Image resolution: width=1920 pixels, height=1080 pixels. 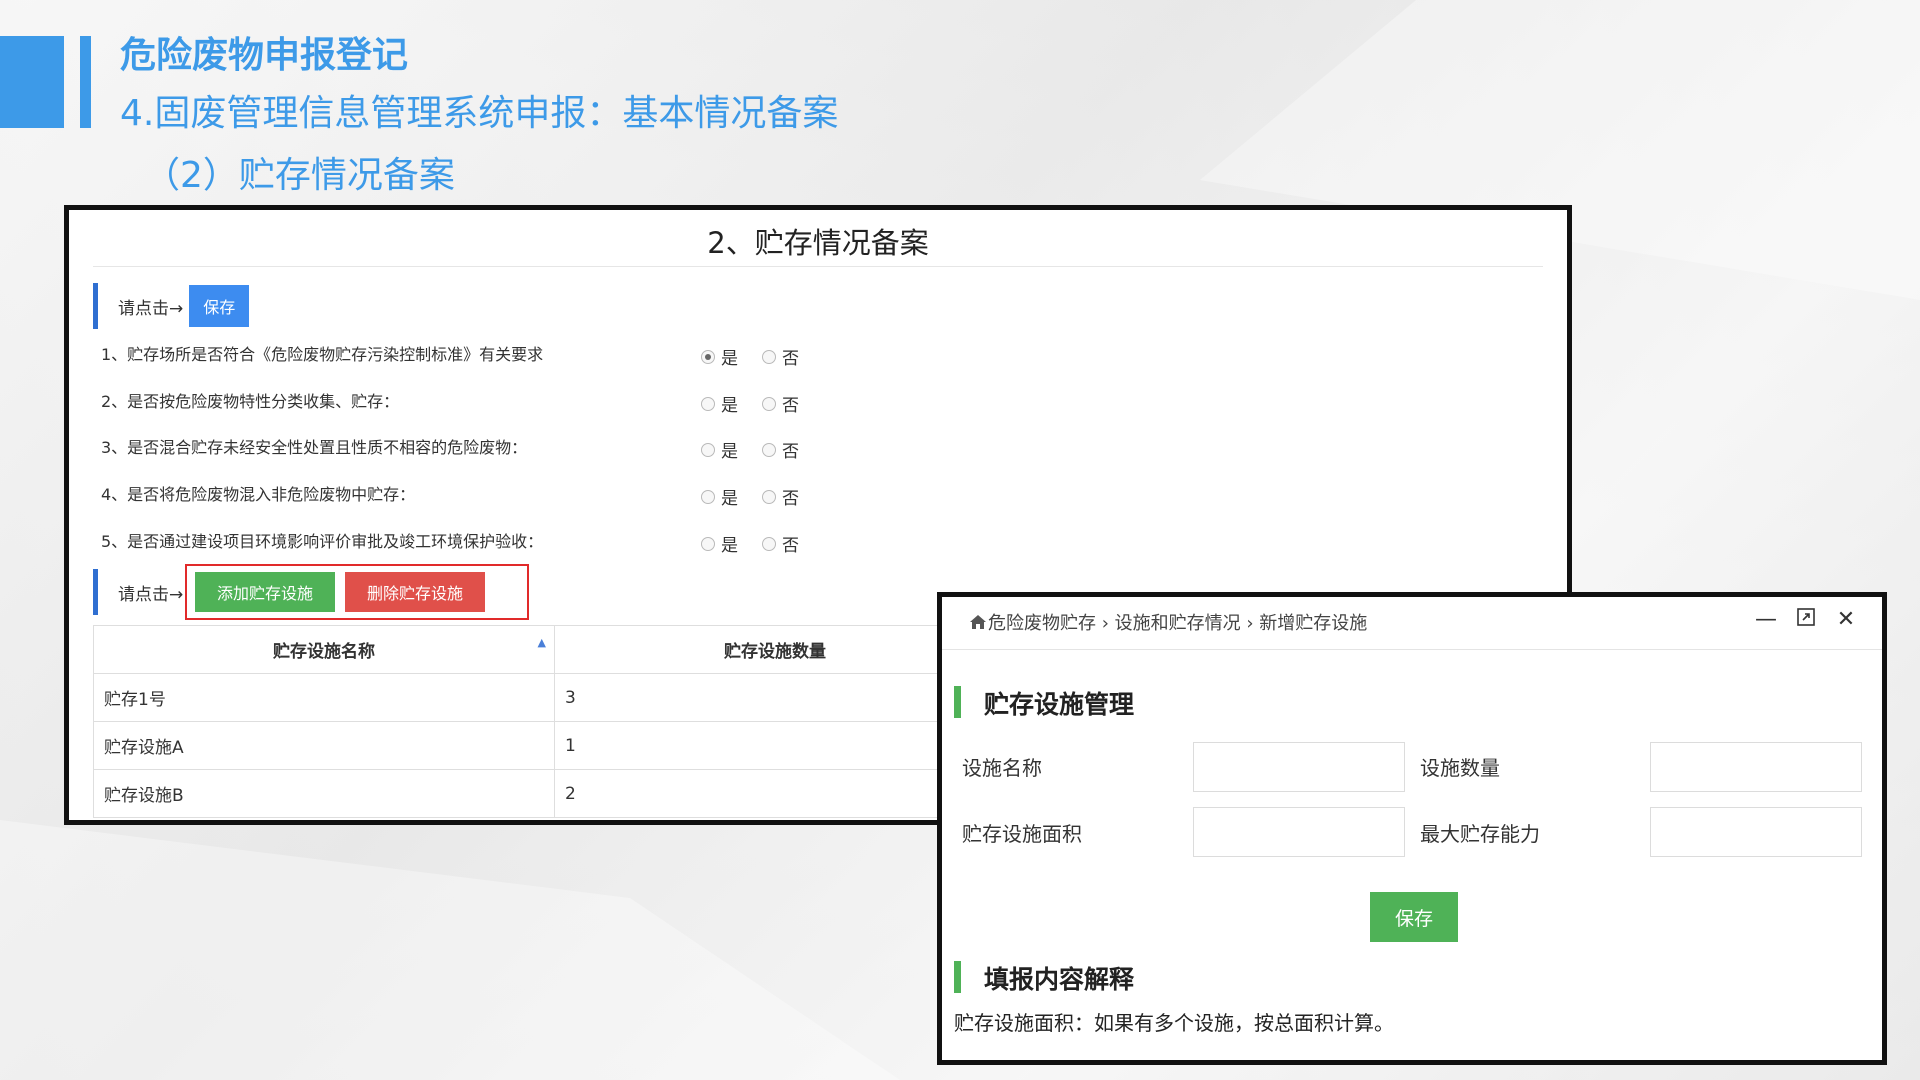 What do you see at coordinates (1806, 620) in the screenshot?
I see `maximize-icon` at bounding box center [1806, 620].